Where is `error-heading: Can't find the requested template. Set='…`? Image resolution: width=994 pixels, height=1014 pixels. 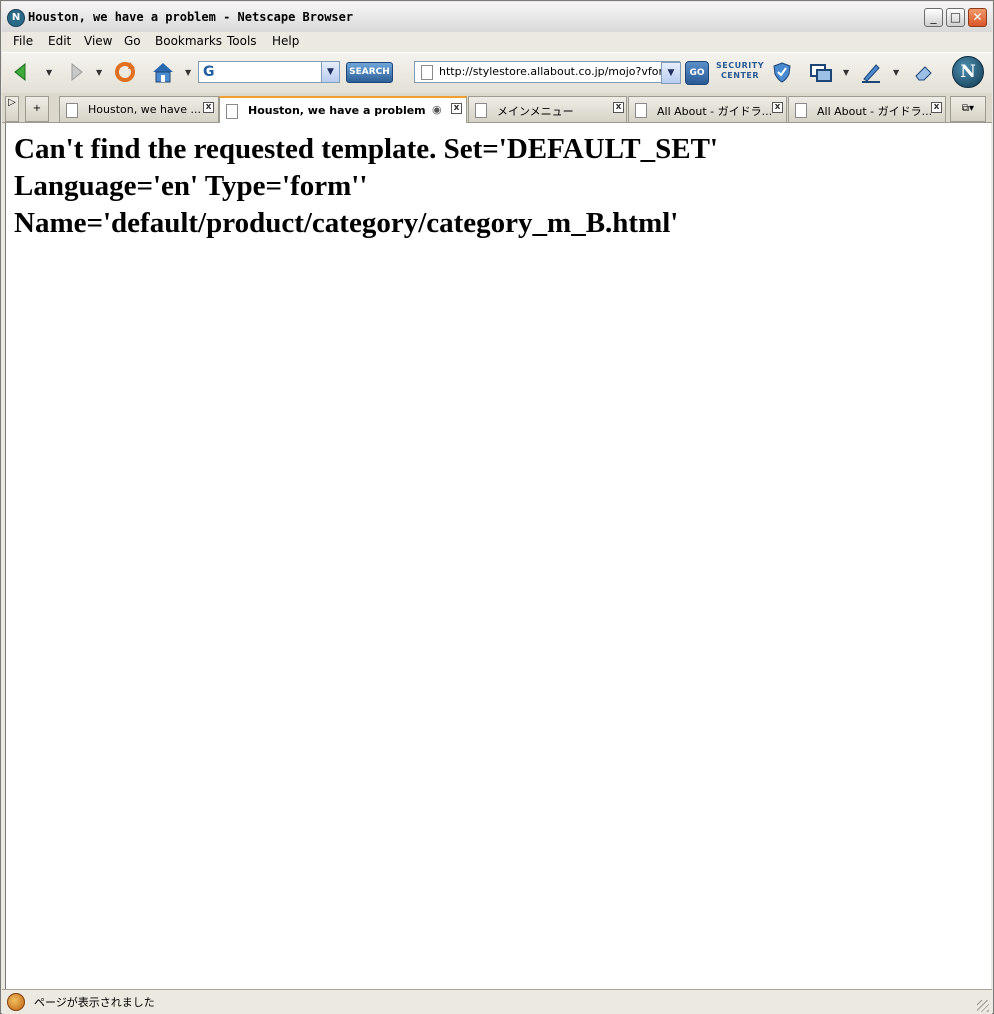 error-heading: Can't find the requested template. Set='… is located at coordinates (366, 186).